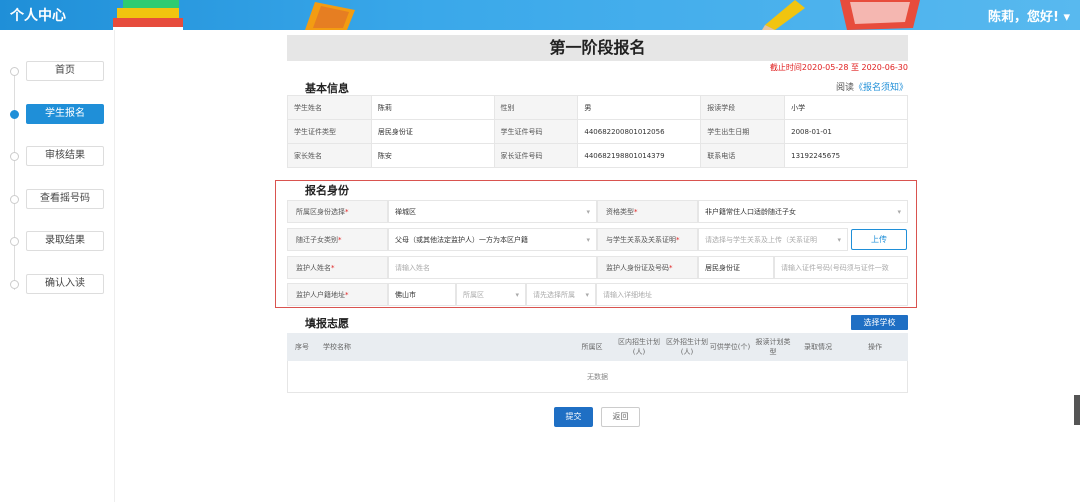 The width and height of the screenshot is (1080, 502). Describe the element at coordinates (846, 155) in the screenshot. I see `info-value: 13192245675` at that location.